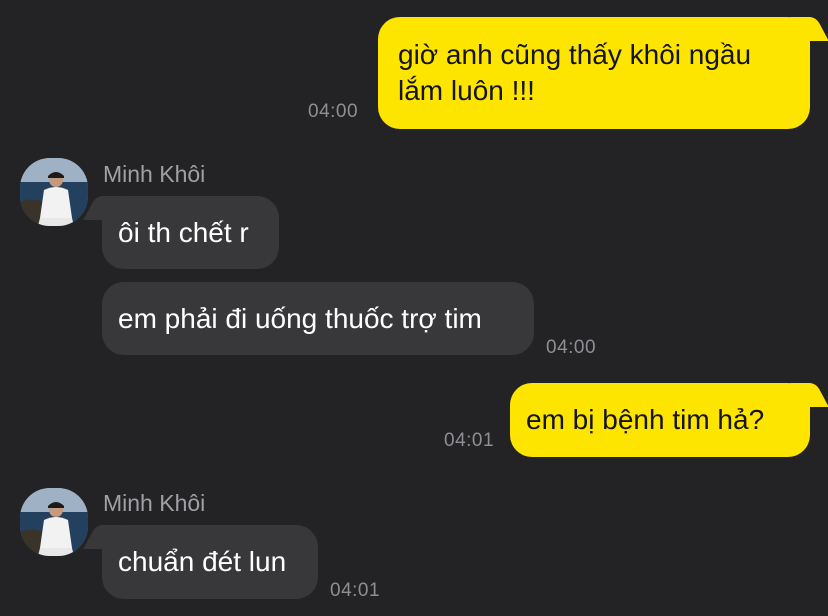 The image size is (828, 616). I want to click on incoming-message-bubble: em phải đi uống thuốc trợ tim, so click(318, 318).